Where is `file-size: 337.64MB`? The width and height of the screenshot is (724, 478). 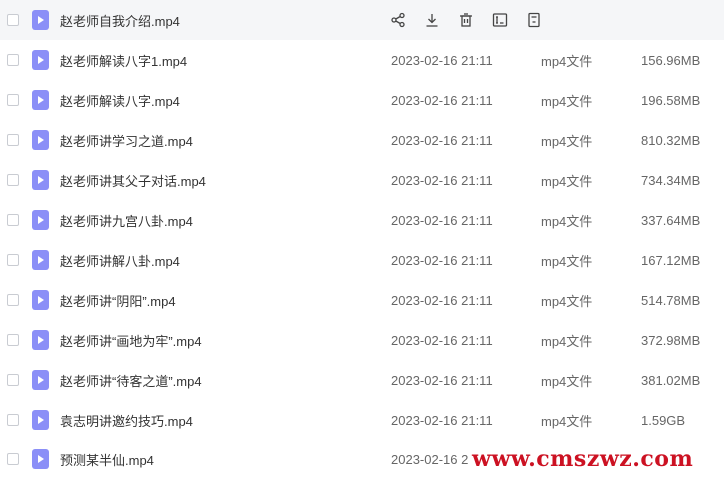 file-size: 337.64MB is located at coordinates (671, 220).